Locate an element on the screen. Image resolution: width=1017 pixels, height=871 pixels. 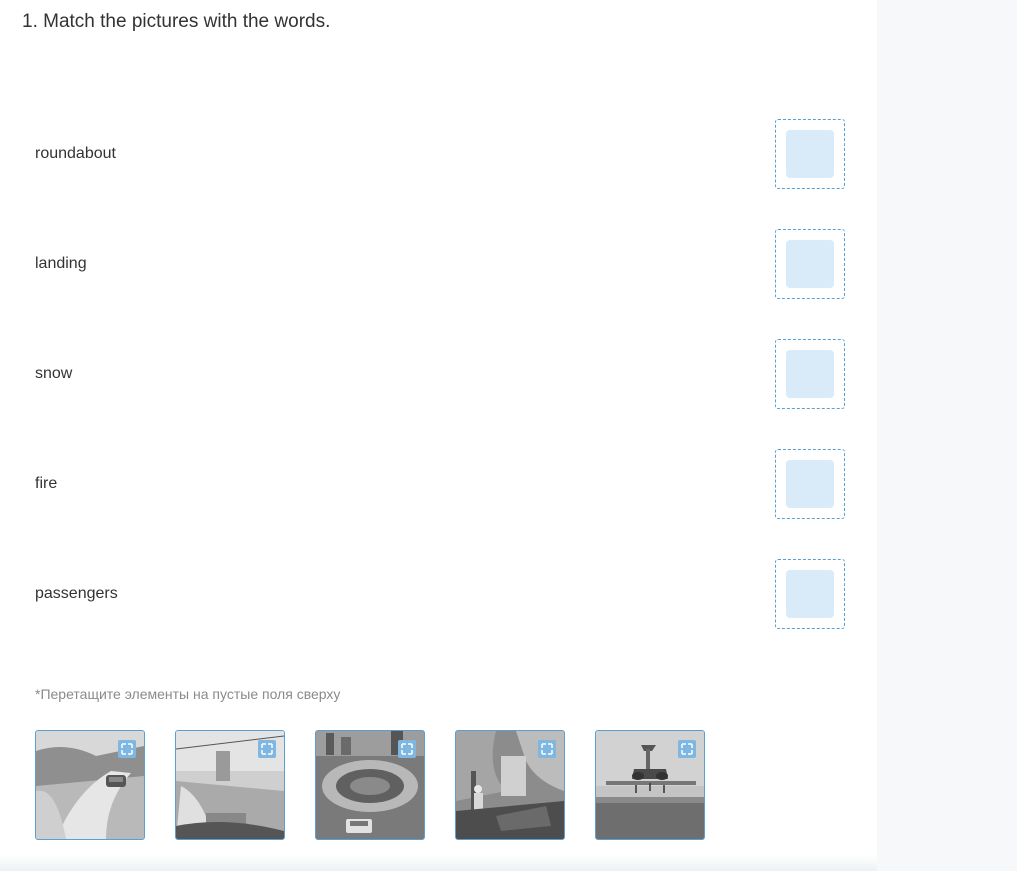
word-label: fire is located at coordinates (46, 483).